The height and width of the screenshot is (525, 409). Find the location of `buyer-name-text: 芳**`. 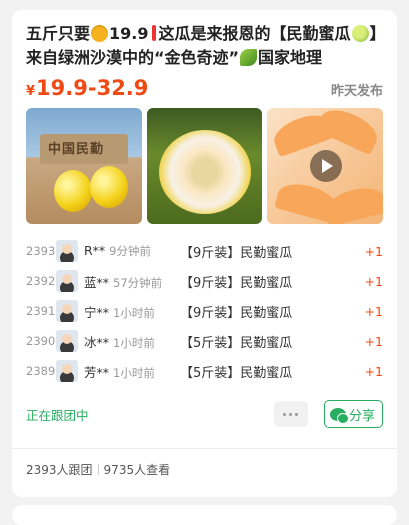

buyer-name-text: 芳** is located at coordinates (97, 372).